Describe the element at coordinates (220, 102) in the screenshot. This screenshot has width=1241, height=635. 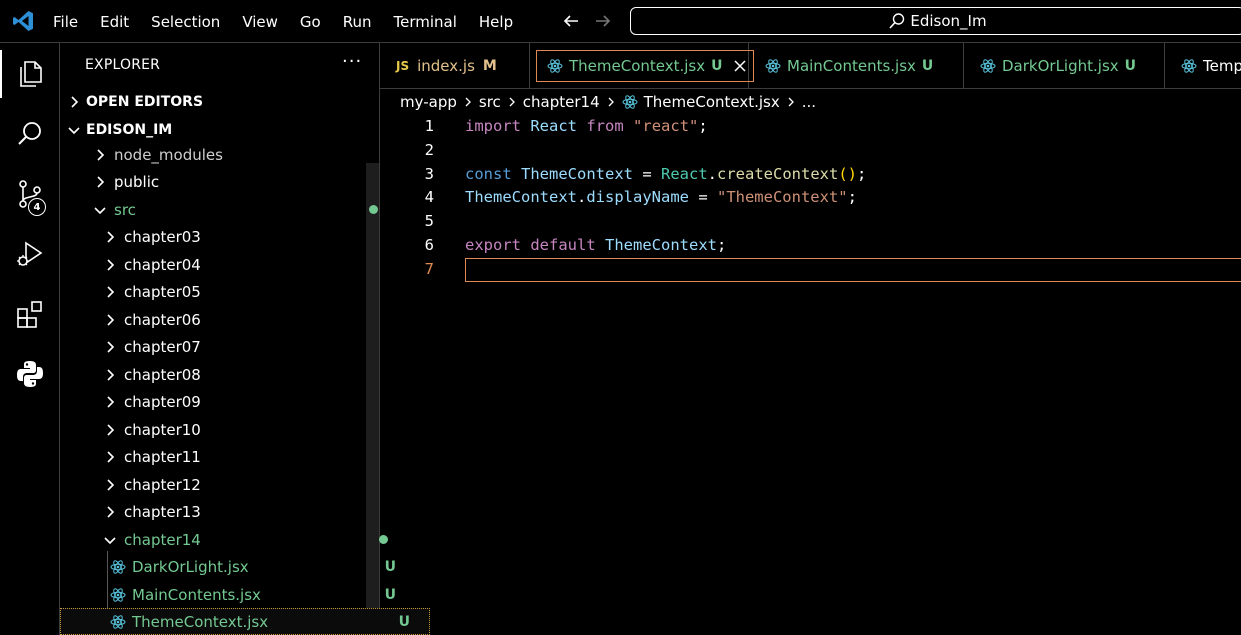
I see `open-editors-header: OPEN EDITORS` at that location.